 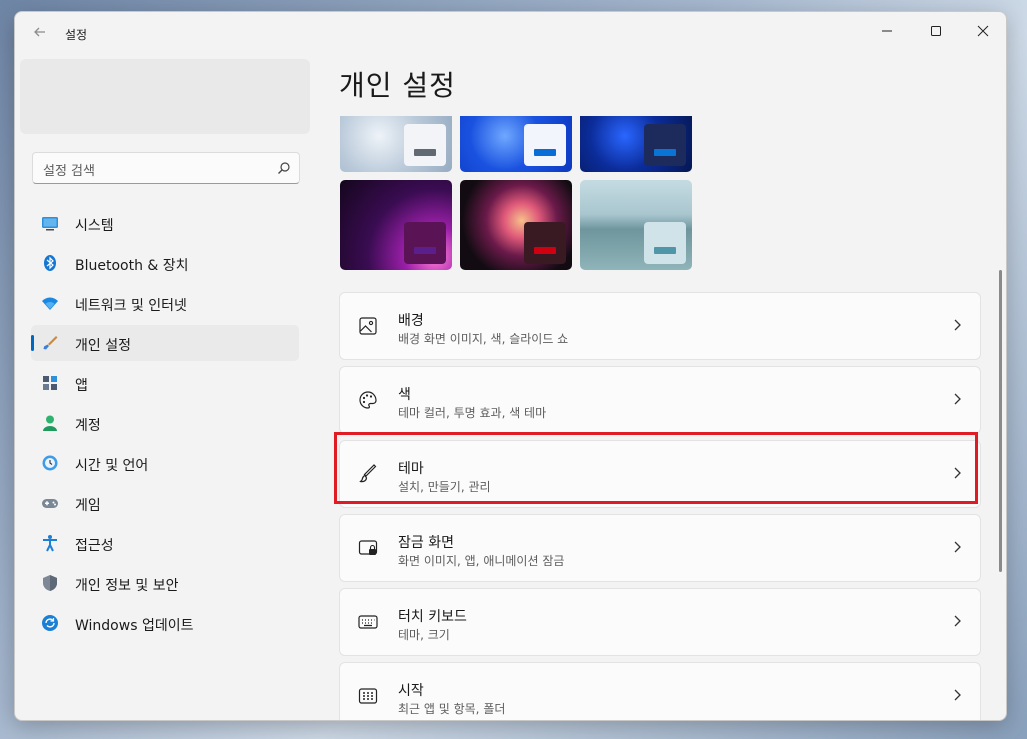 What do you see at coordinates (165, 96) in the screenshot?
I see `profile-card` at bounding box center [165, 96].